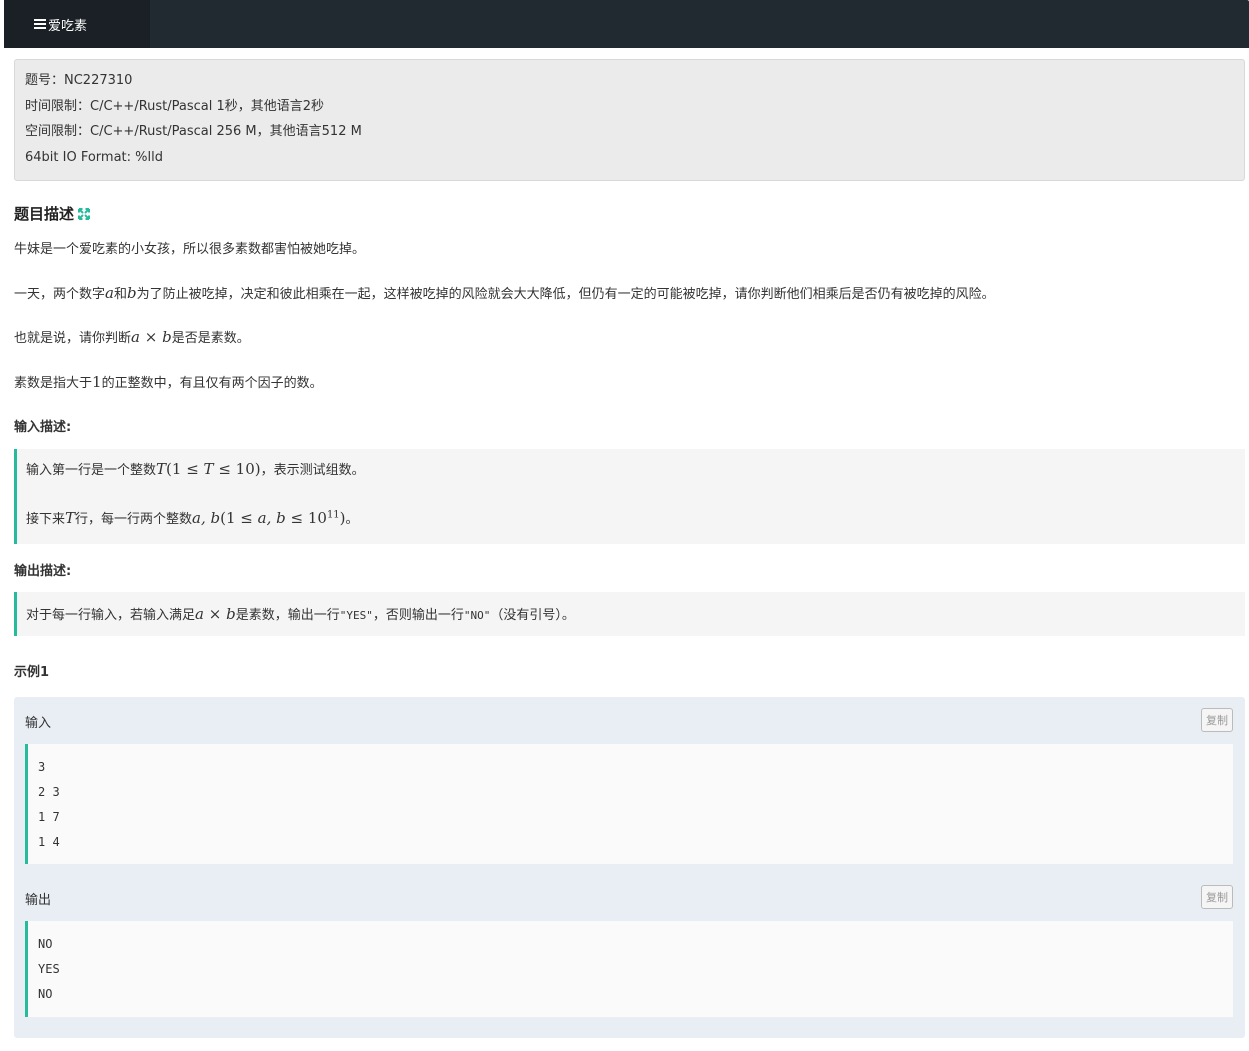  I want to click on input-desc-line-2: 接下来T行，每一行两个整数a, b(1 ≤ a, b ≤ 1011)。, so click(192, 517).